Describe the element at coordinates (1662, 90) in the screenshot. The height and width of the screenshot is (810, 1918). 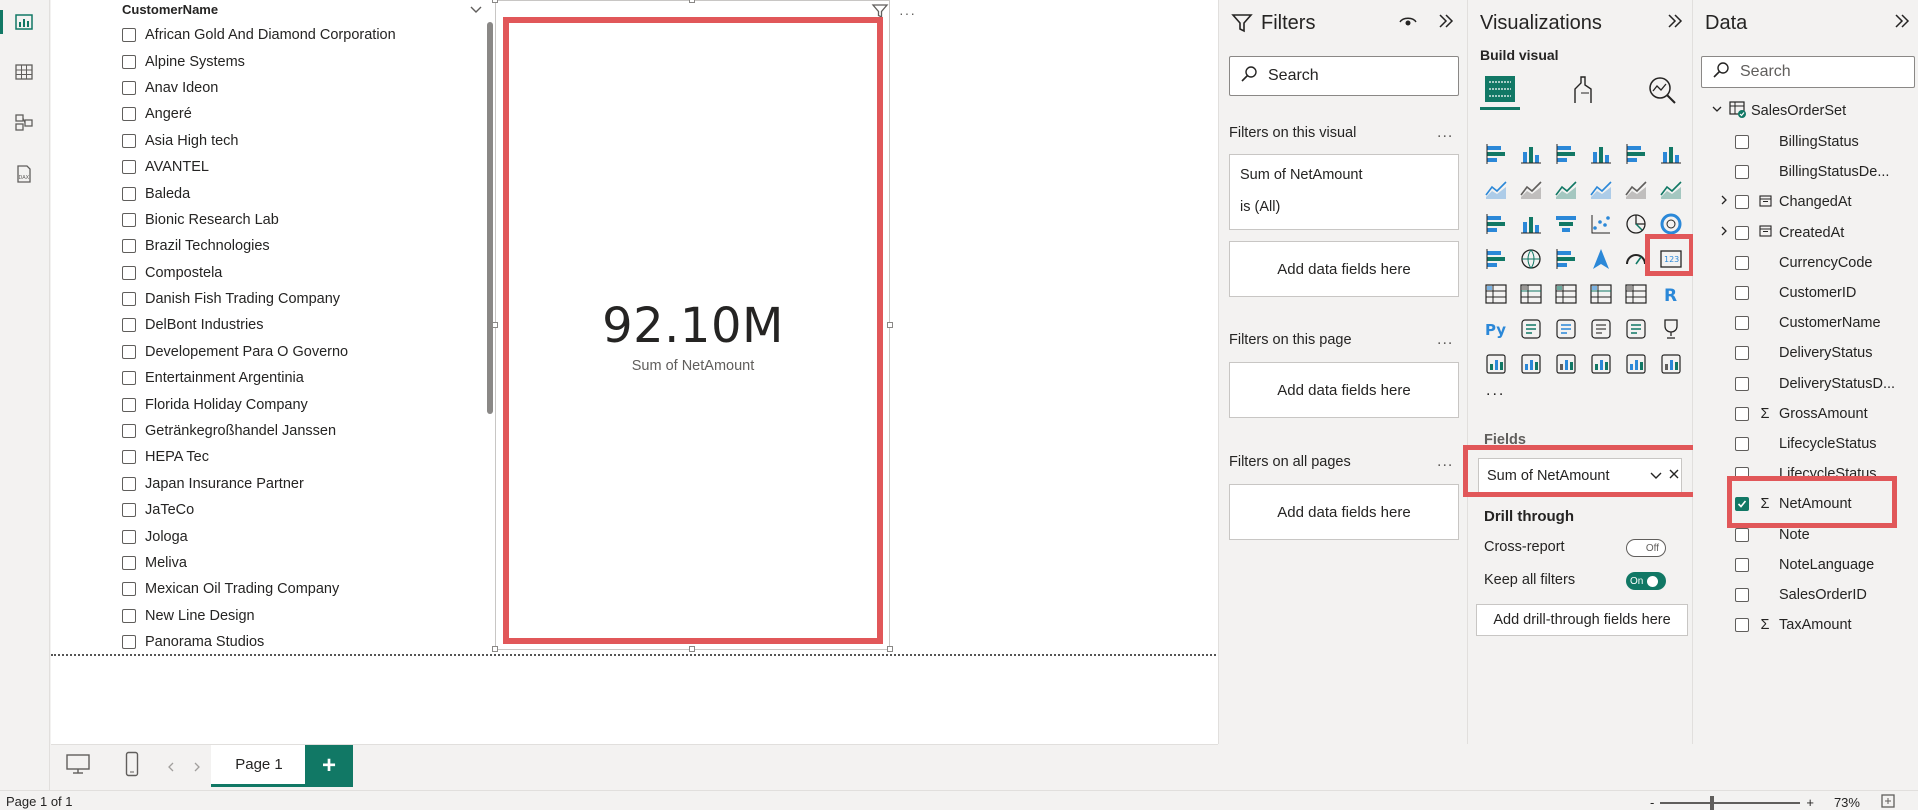
I see `analytics-tab-icon` at that location.